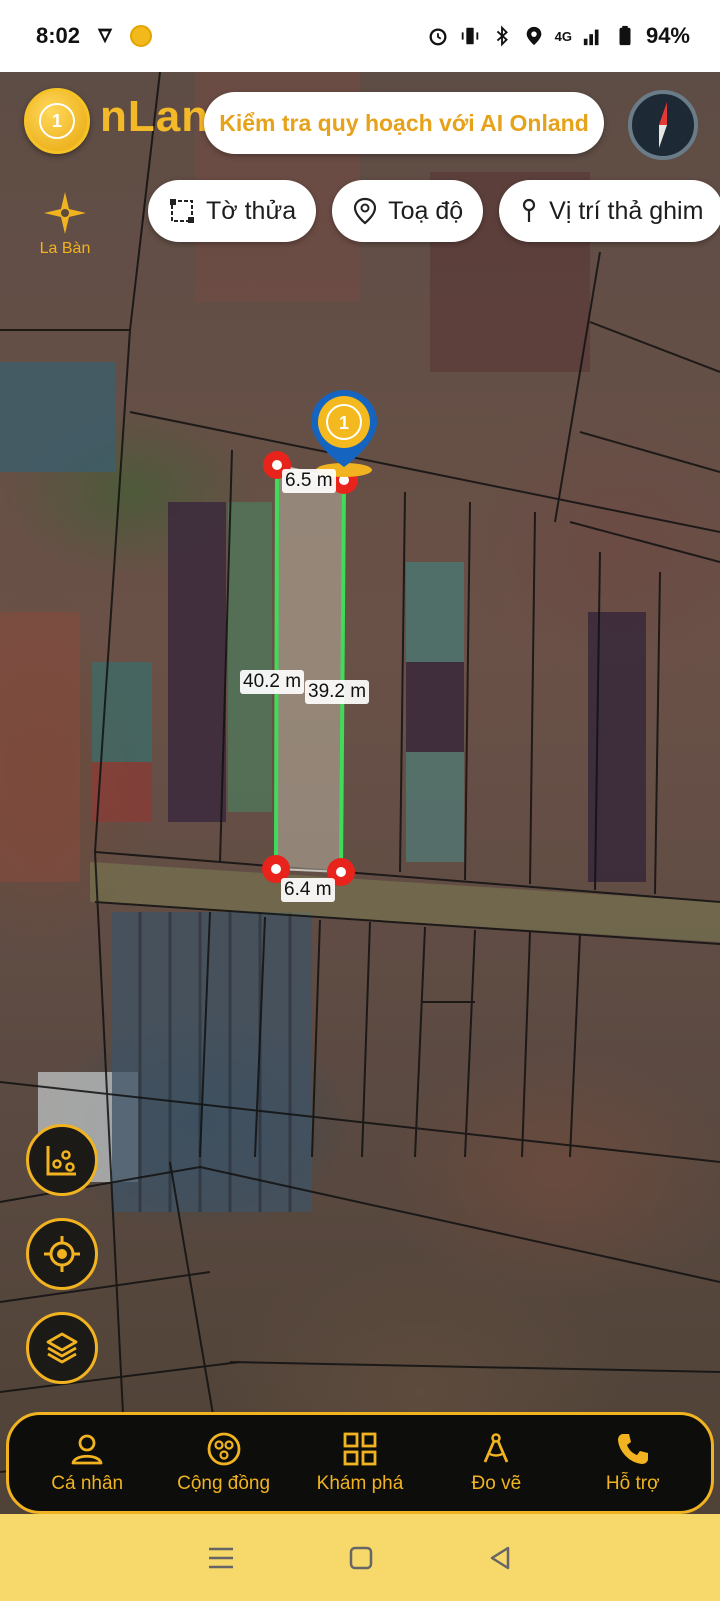  I want to click on chip-vi-tri-tha-ghim: Vị trí thả ghim, so click(609, 211).